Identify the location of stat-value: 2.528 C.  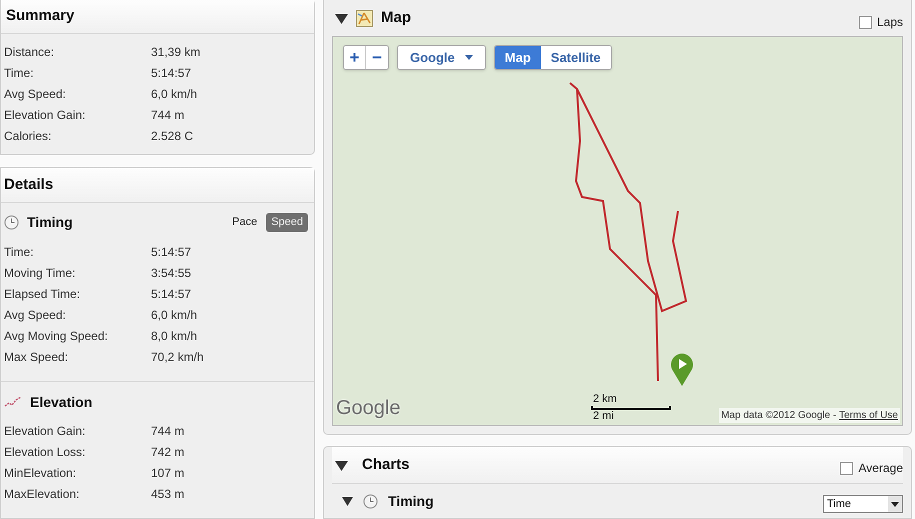
(172, 136).